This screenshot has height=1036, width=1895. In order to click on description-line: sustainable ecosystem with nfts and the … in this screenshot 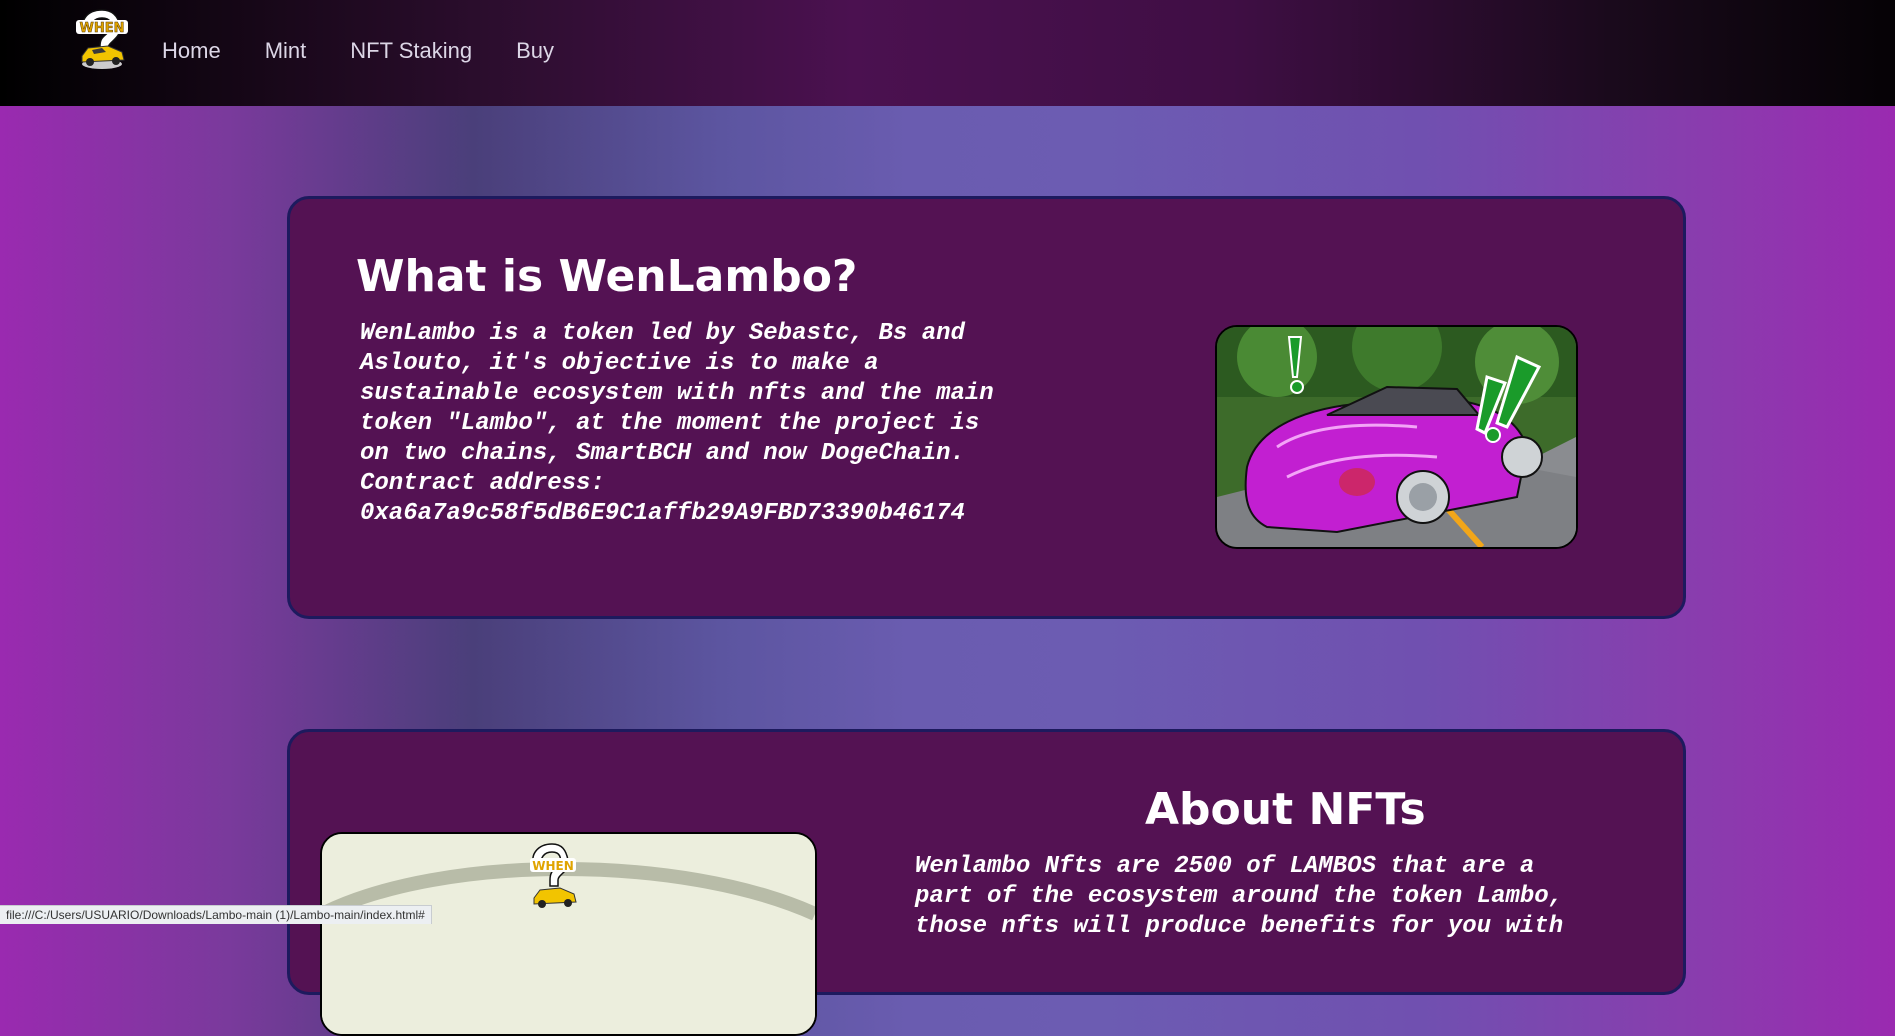, I will do `click(677, 393)`.